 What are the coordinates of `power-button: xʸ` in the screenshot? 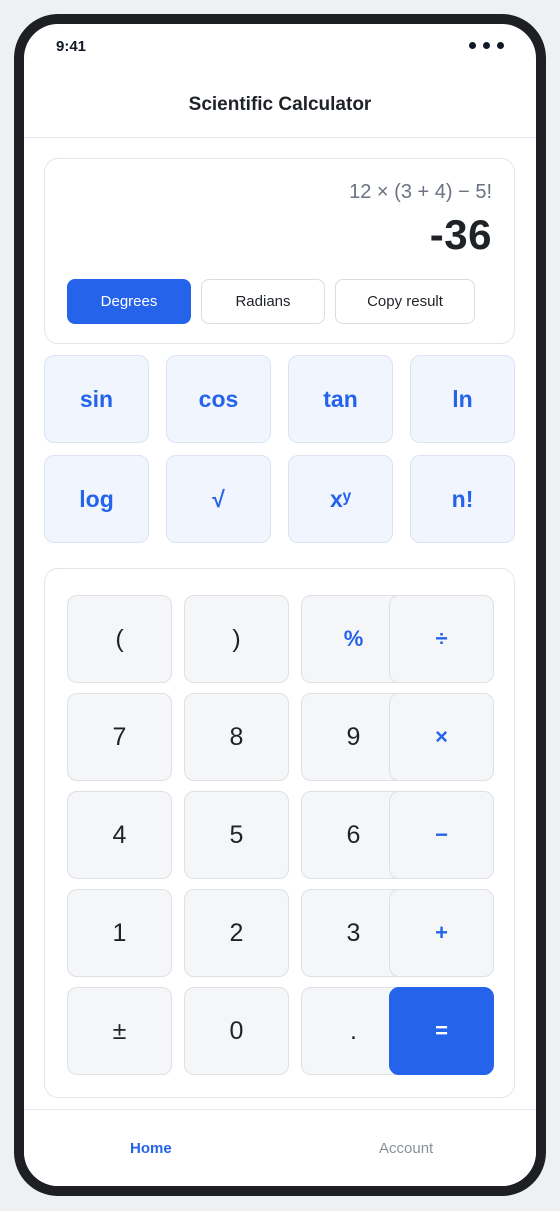 It's located at (340, 499).